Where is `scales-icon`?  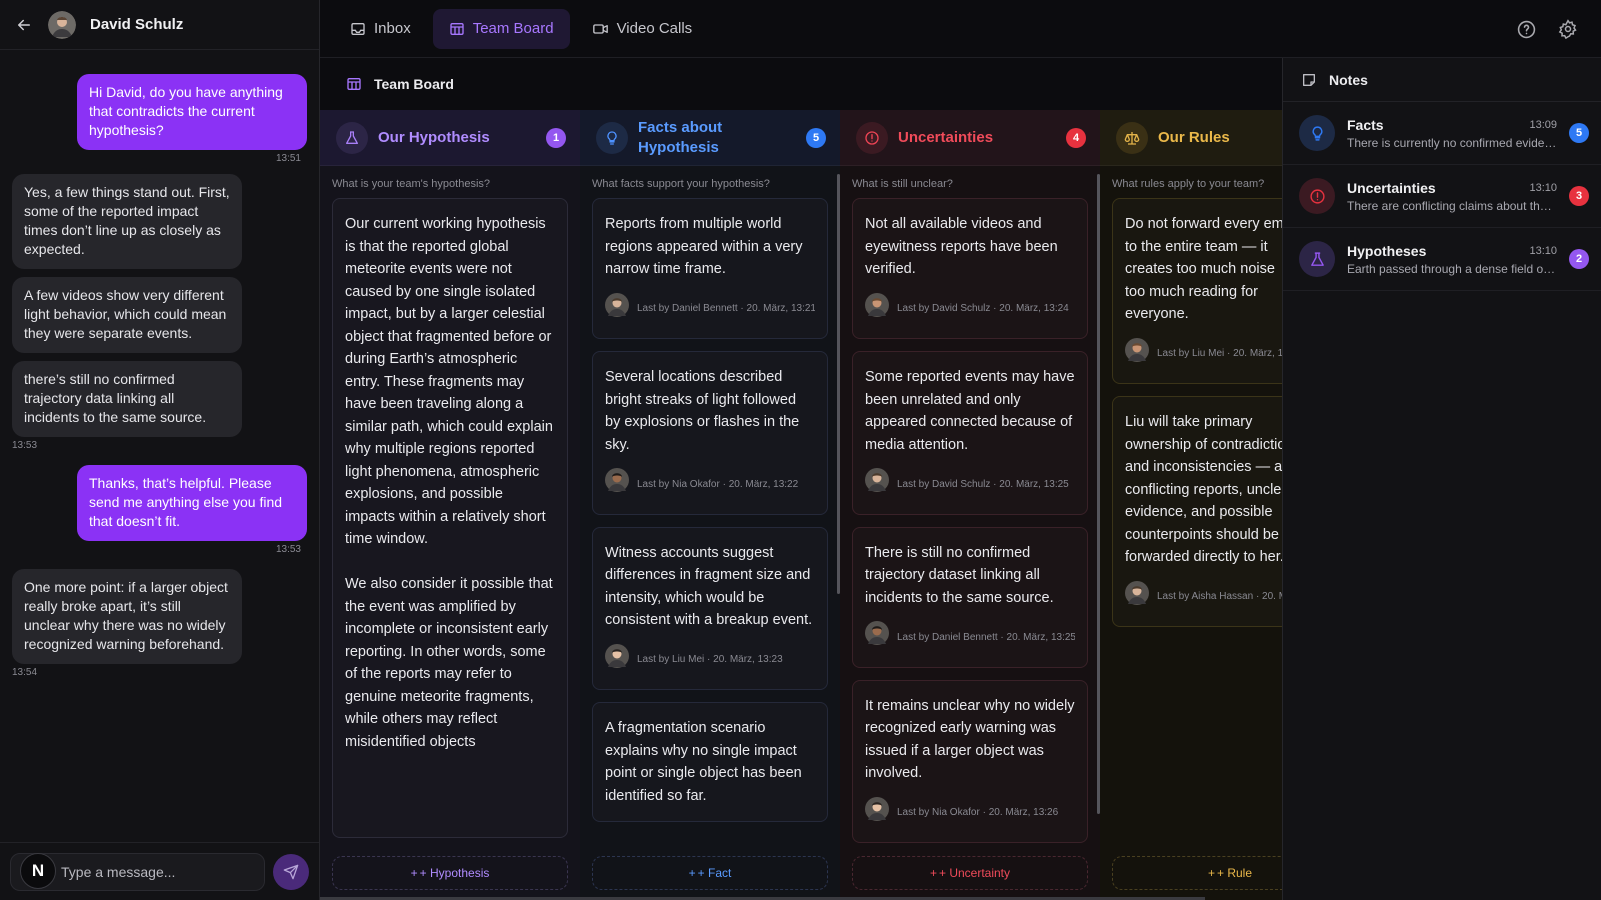
scales-icon is located at coordinates (1132, 137).